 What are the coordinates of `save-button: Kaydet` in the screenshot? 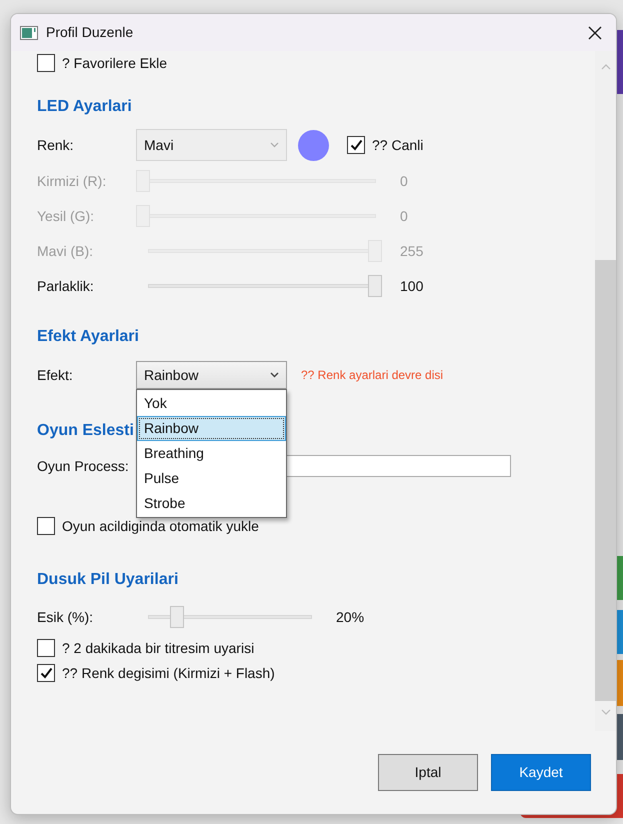 It's located at (541, 772).